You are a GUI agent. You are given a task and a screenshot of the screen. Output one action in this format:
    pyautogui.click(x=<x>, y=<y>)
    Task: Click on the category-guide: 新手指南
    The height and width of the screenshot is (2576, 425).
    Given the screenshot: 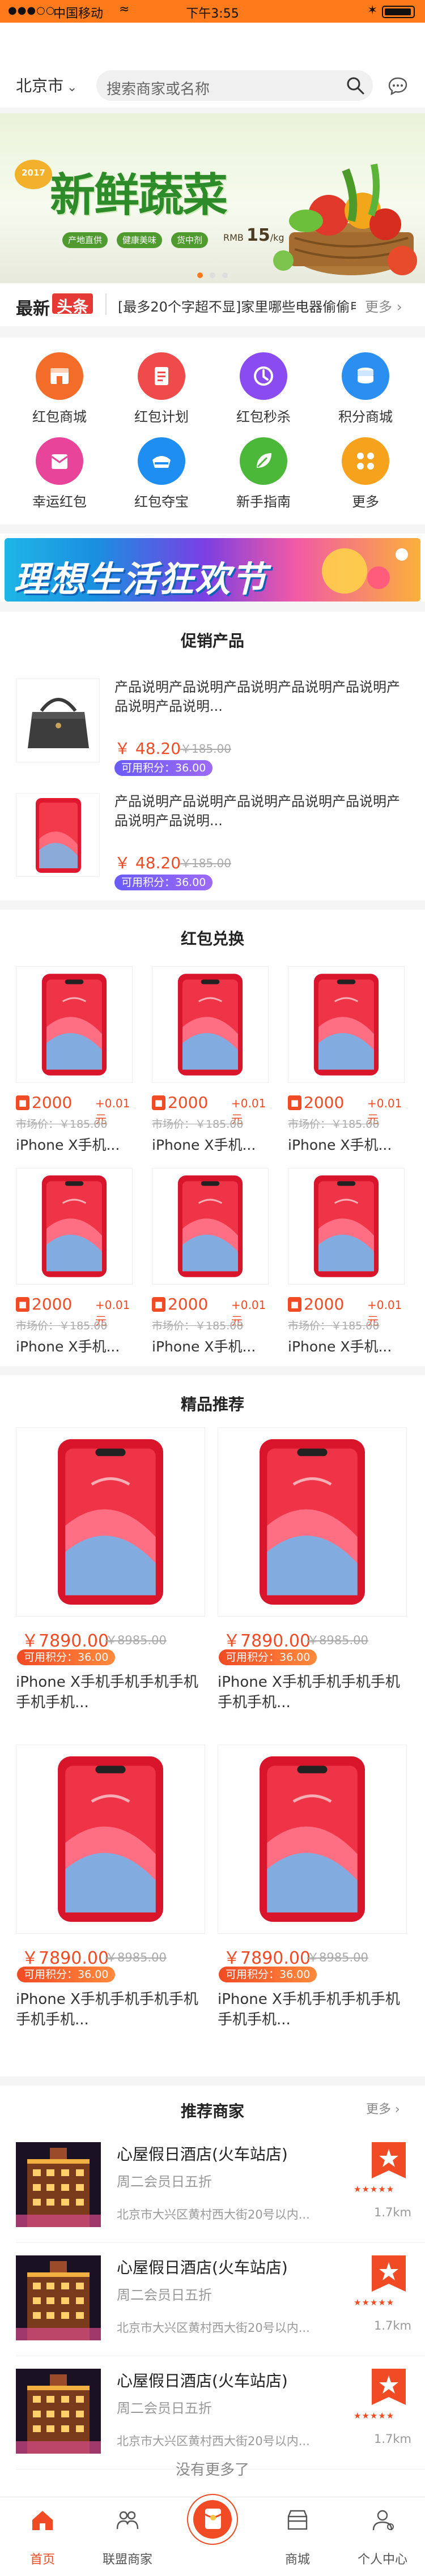 What is the action you would take?
    pyautogui.click(x=263, y=473)
    